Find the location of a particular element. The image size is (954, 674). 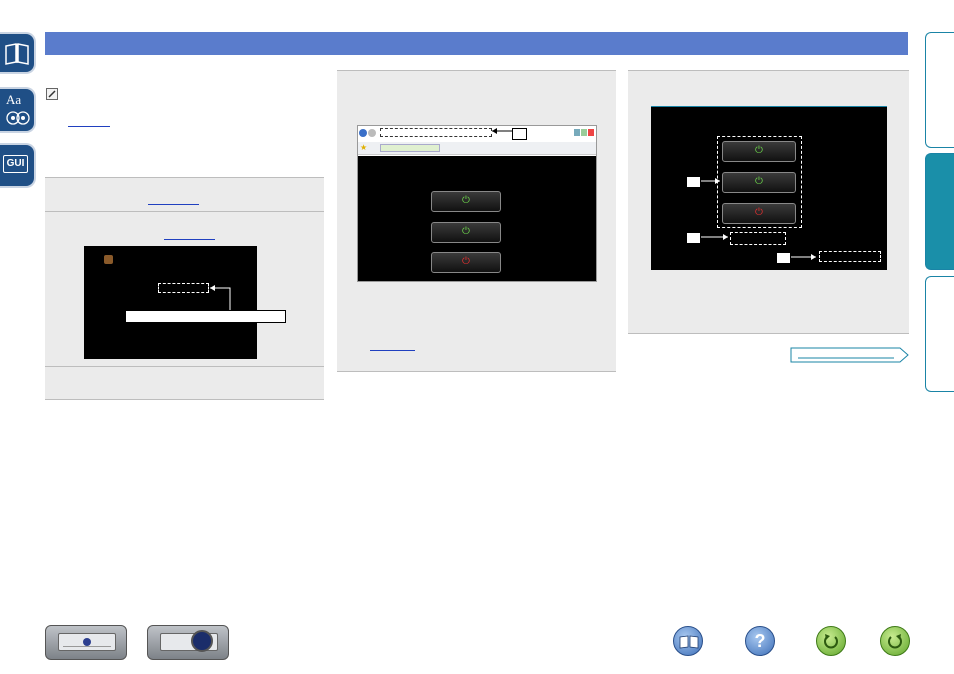

forward-button is located at coordinates (895, 641).